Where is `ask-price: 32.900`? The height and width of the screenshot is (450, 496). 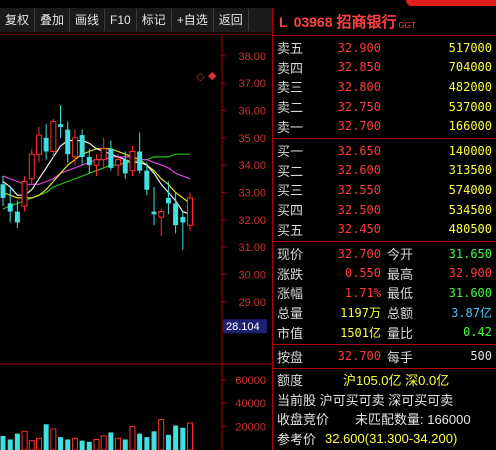
ask-price: 32.900 is located at coordinates (359, 47).